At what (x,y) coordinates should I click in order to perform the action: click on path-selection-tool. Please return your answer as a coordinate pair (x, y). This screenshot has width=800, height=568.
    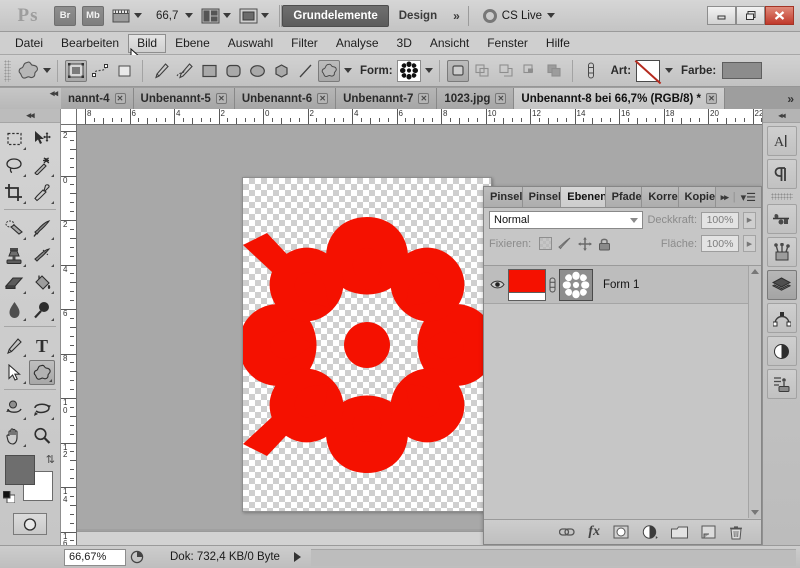
    Looking at the image, I should click on (14, 372).